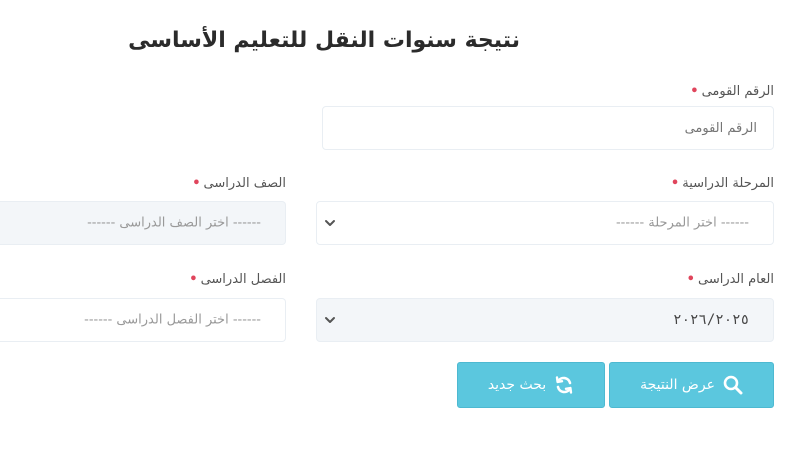 Image resolution: width=800 pixels, height=450 pixels. I want to click on new-search-label: بحث جديد, so click(517, 385).